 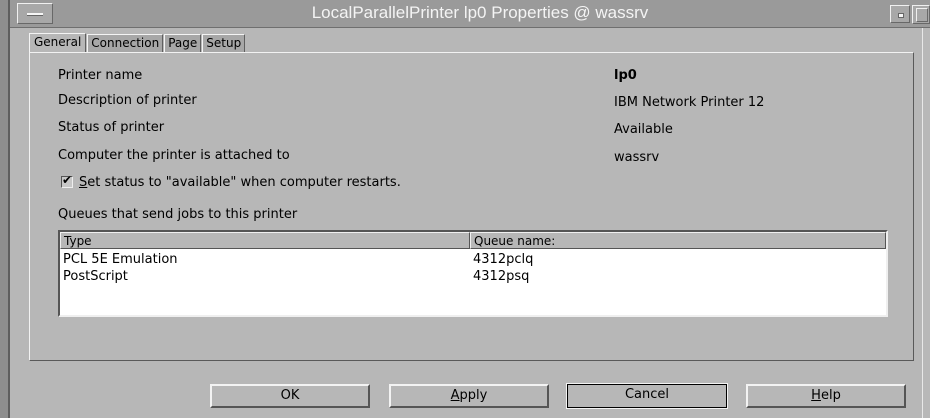 I want to click on tab-general: General, so click(x=58, y=42).